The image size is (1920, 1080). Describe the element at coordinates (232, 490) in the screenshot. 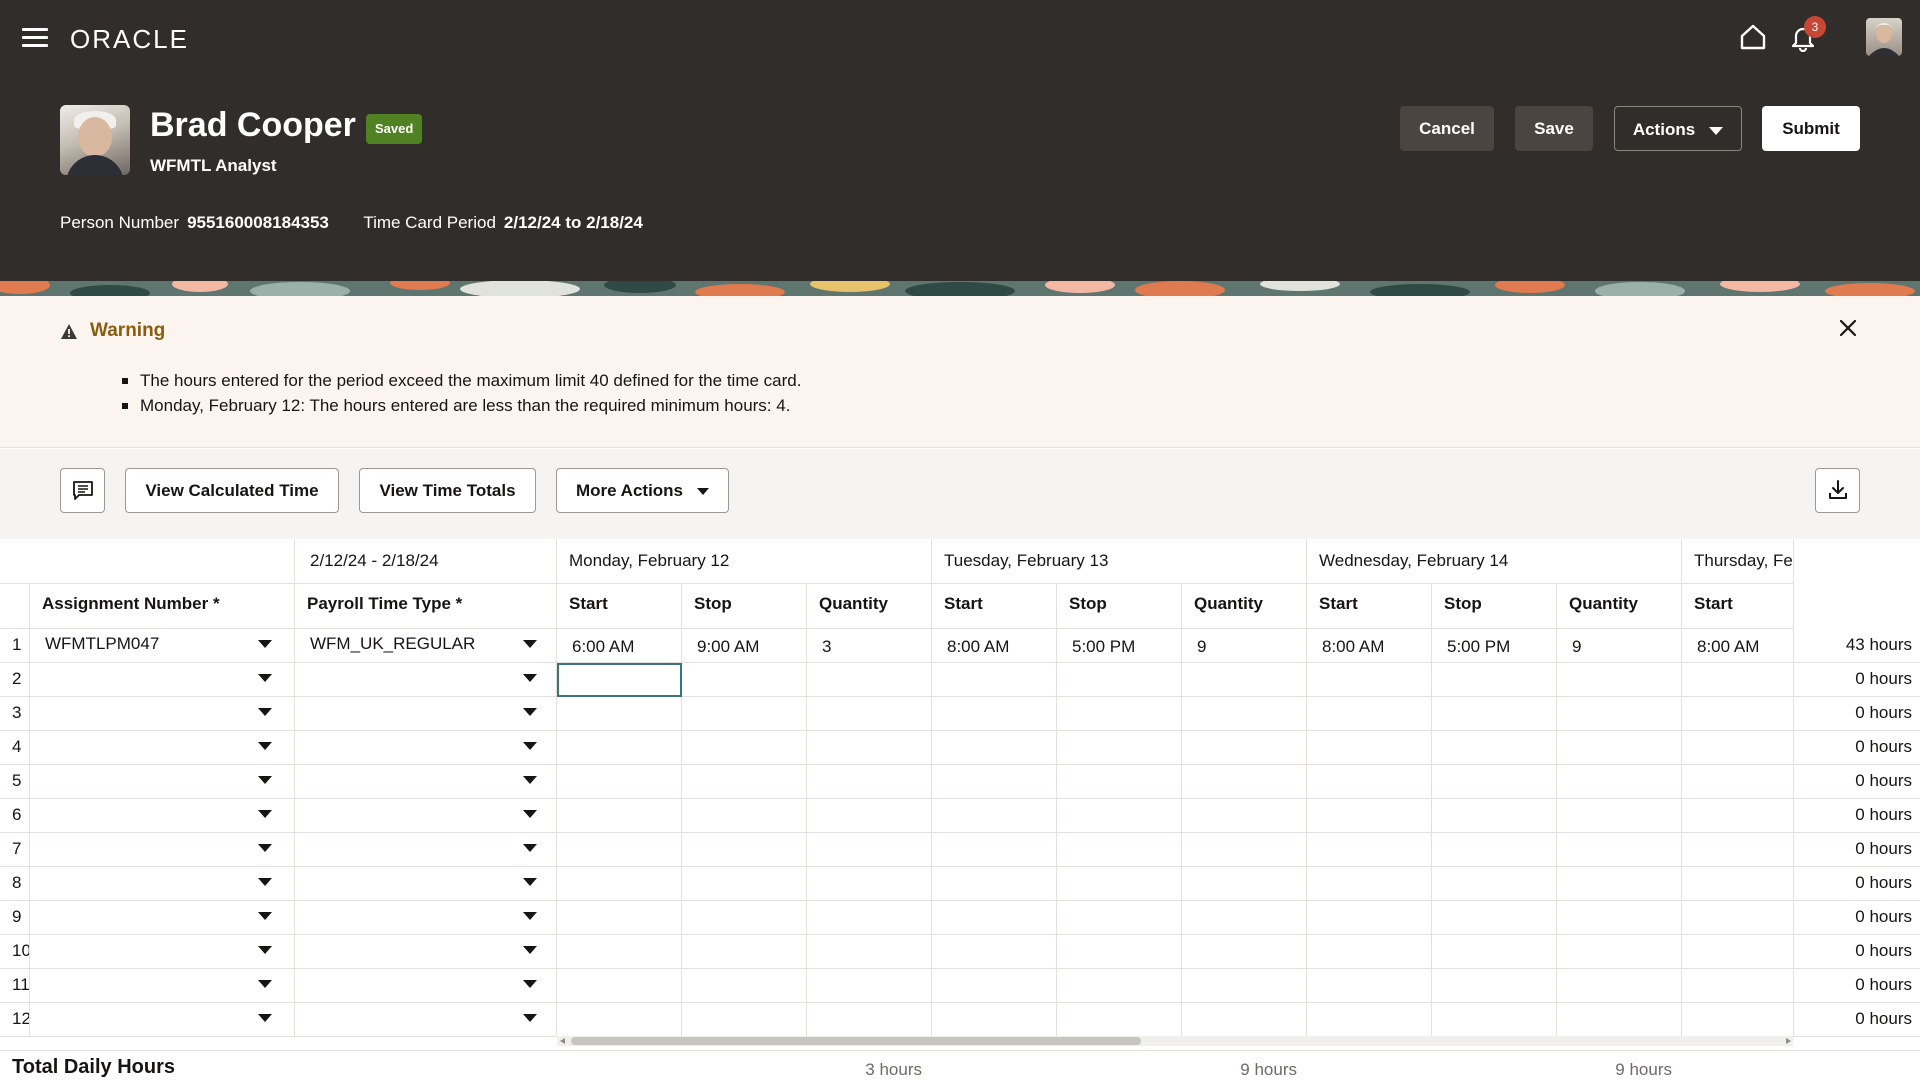

I see `view-calculated-time-button: View Calculated Time` at that location.